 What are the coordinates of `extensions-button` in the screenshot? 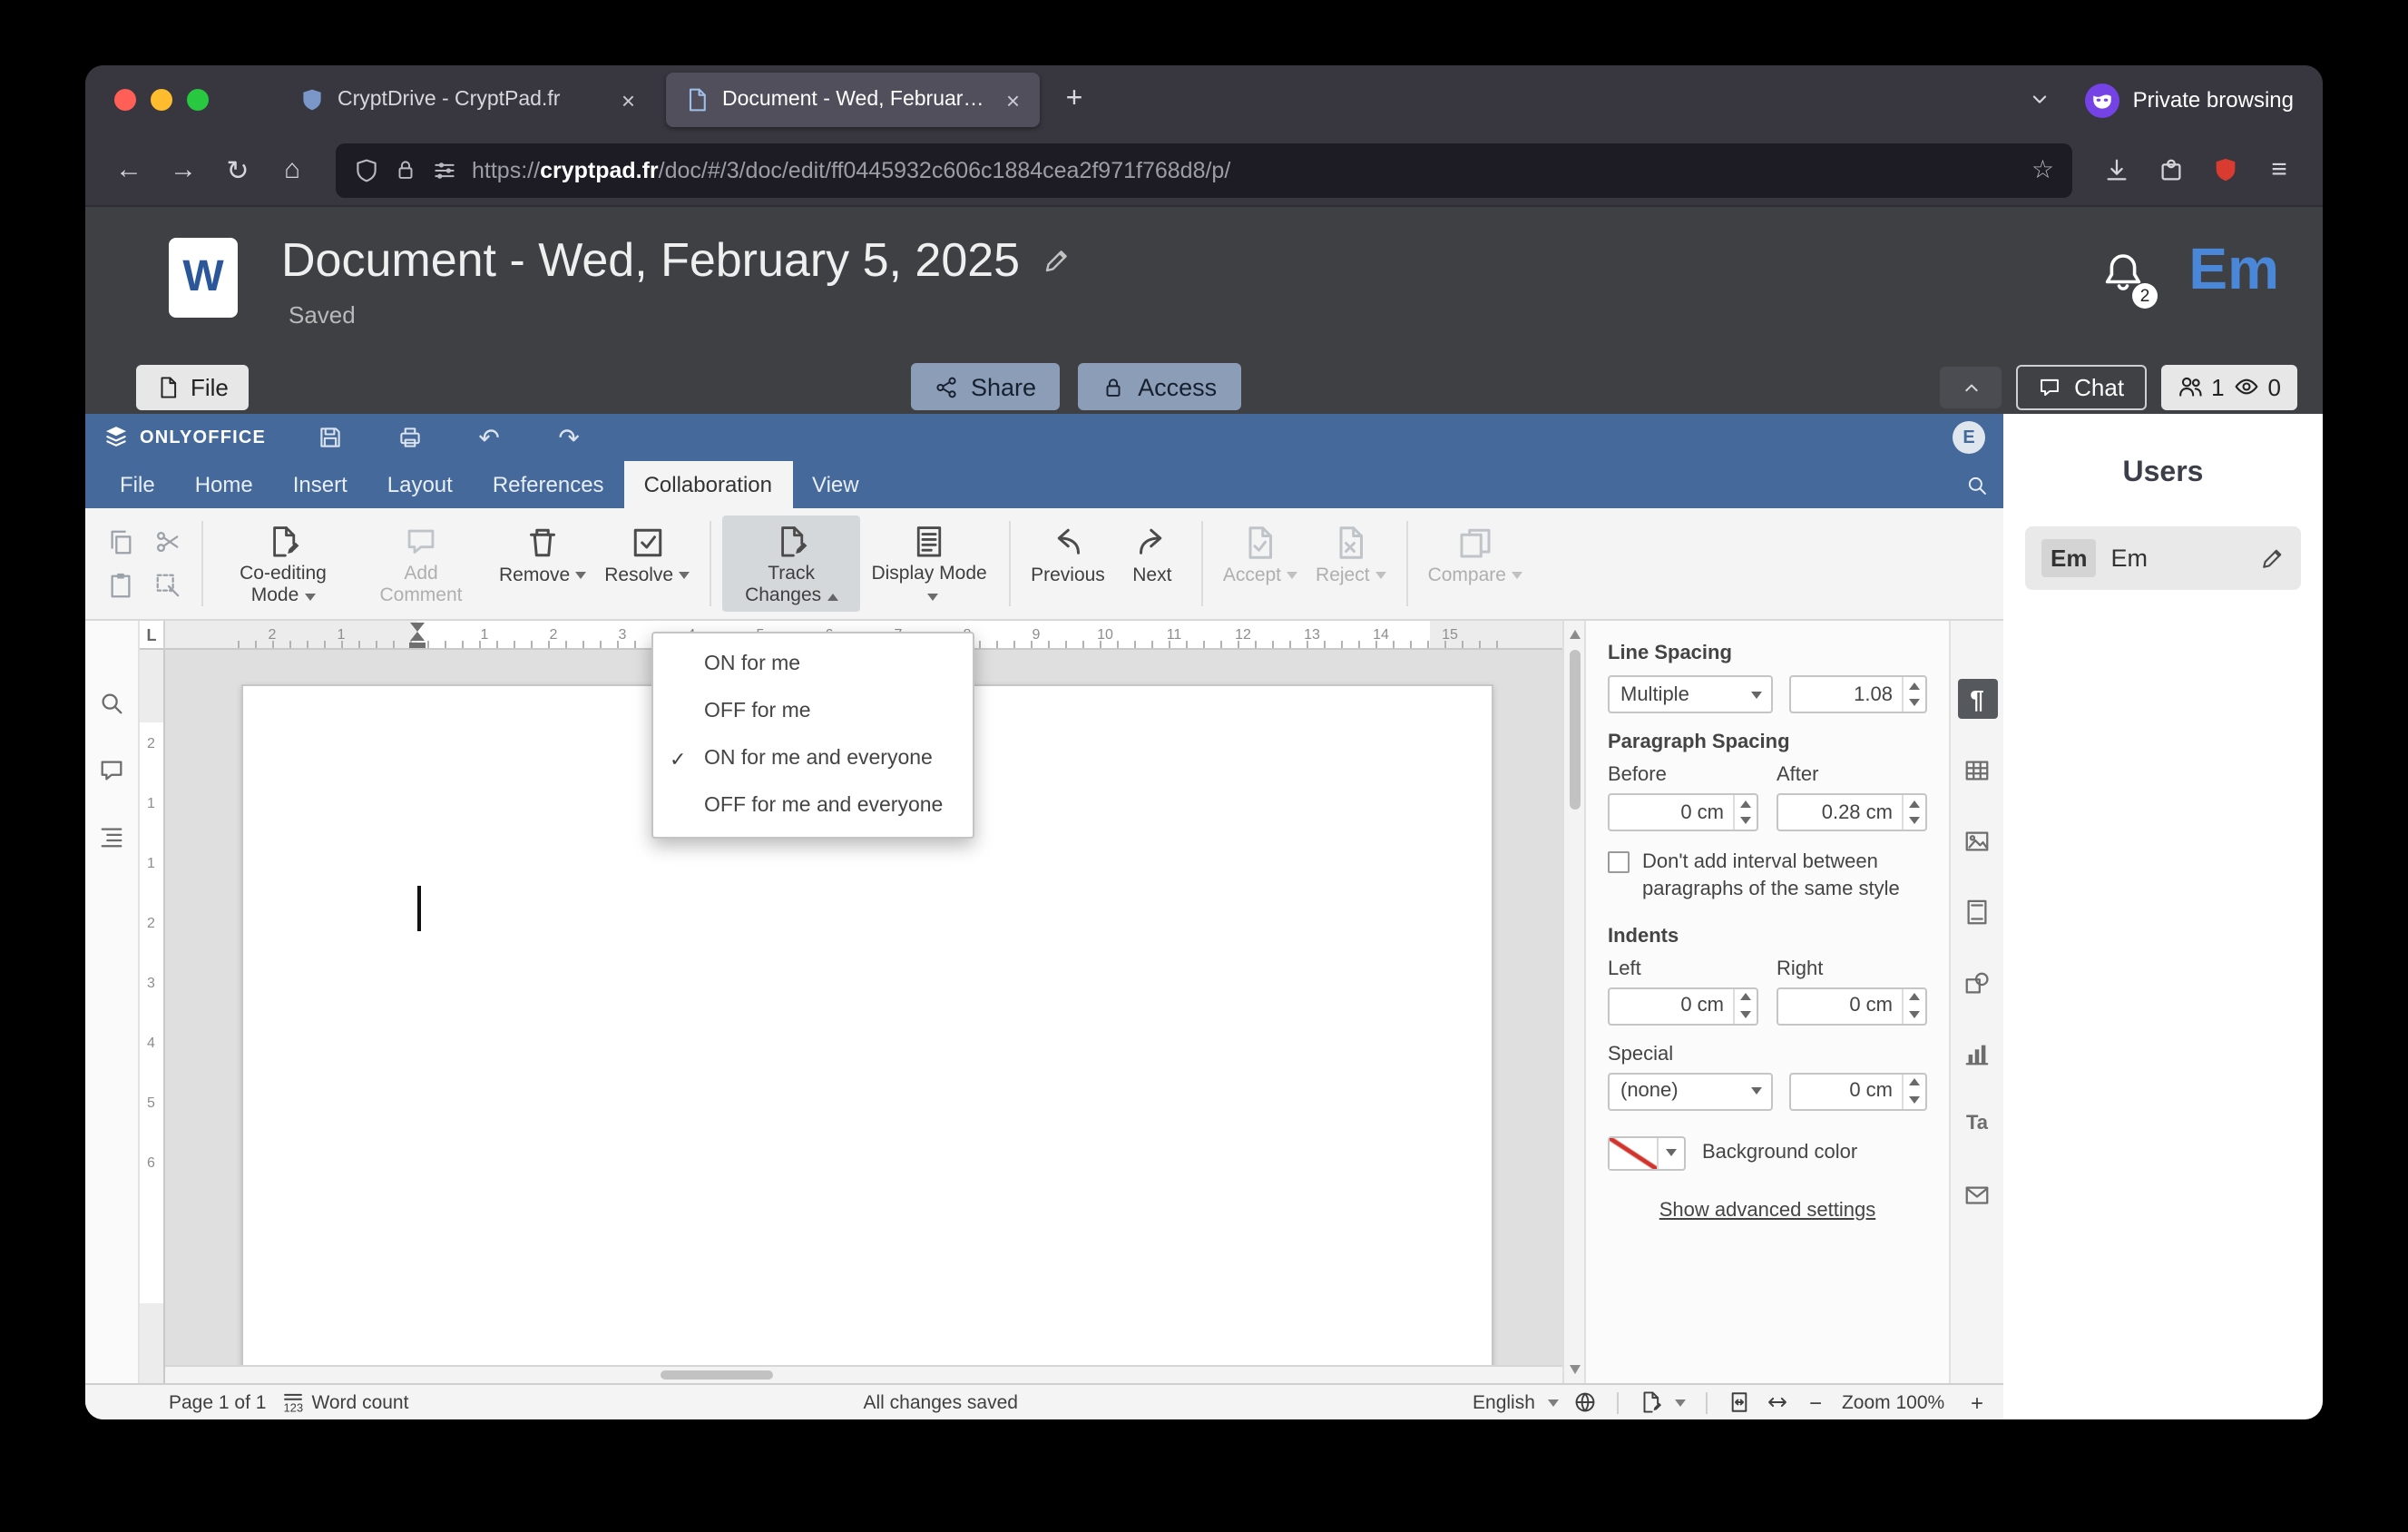 It's located at (2170, 169).